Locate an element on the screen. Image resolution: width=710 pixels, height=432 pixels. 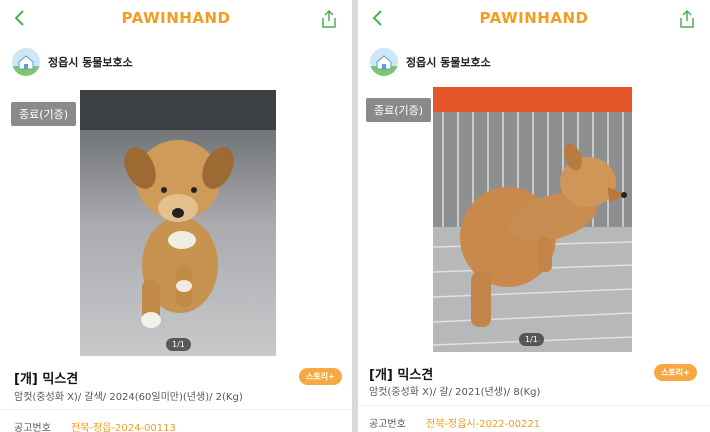
notice-number-value: 전북-정읍시-2022-00221 is located at coordinates (483, 424).